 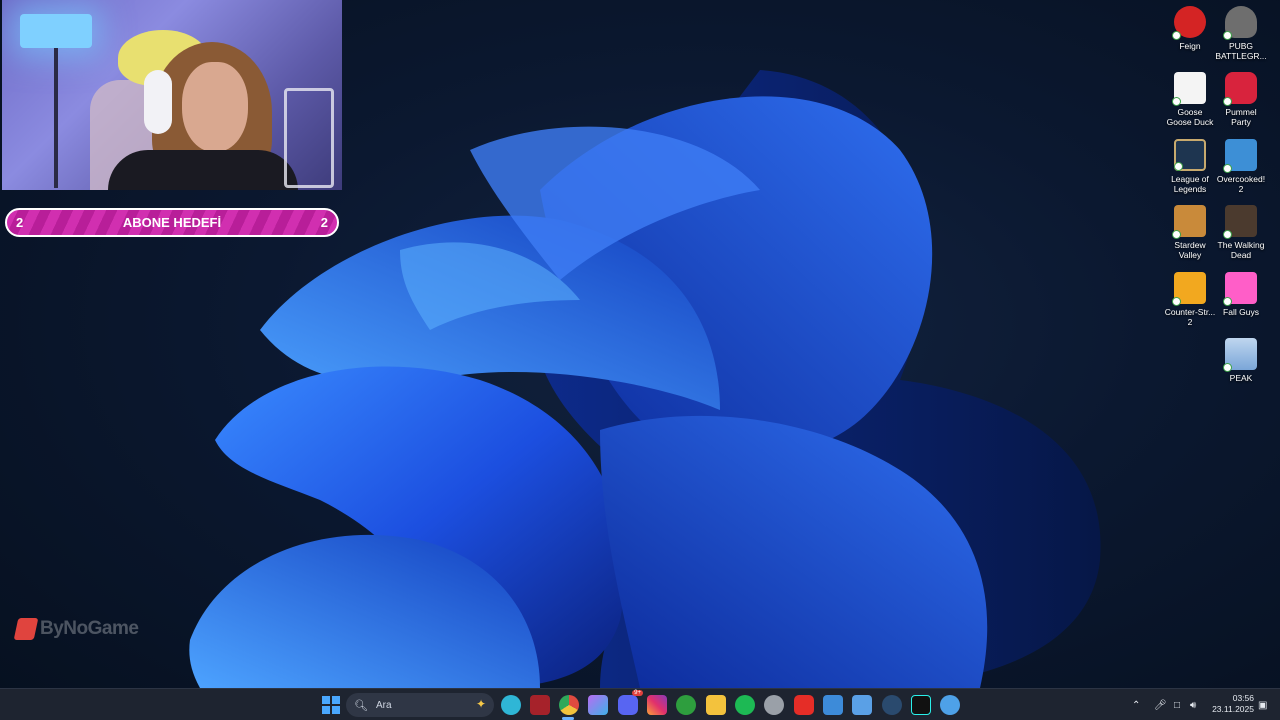 I want to click on bynogame-logo-icon, so click(x=26, y=629).